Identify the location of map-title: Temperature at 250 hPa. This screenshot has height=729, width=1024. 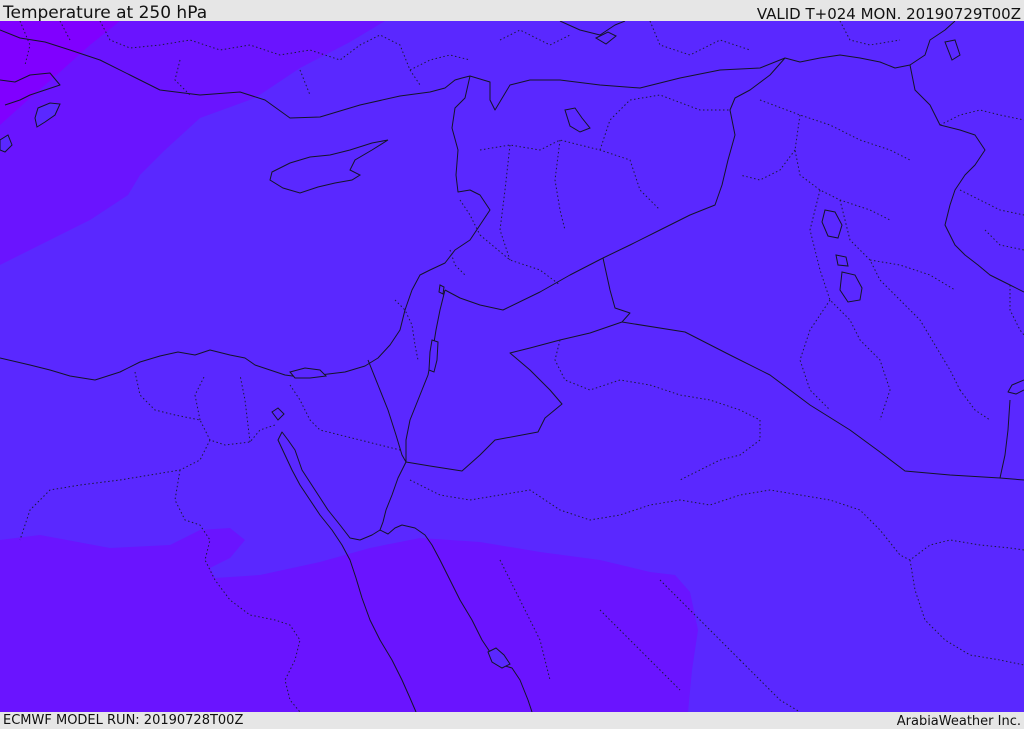
(105, 13).